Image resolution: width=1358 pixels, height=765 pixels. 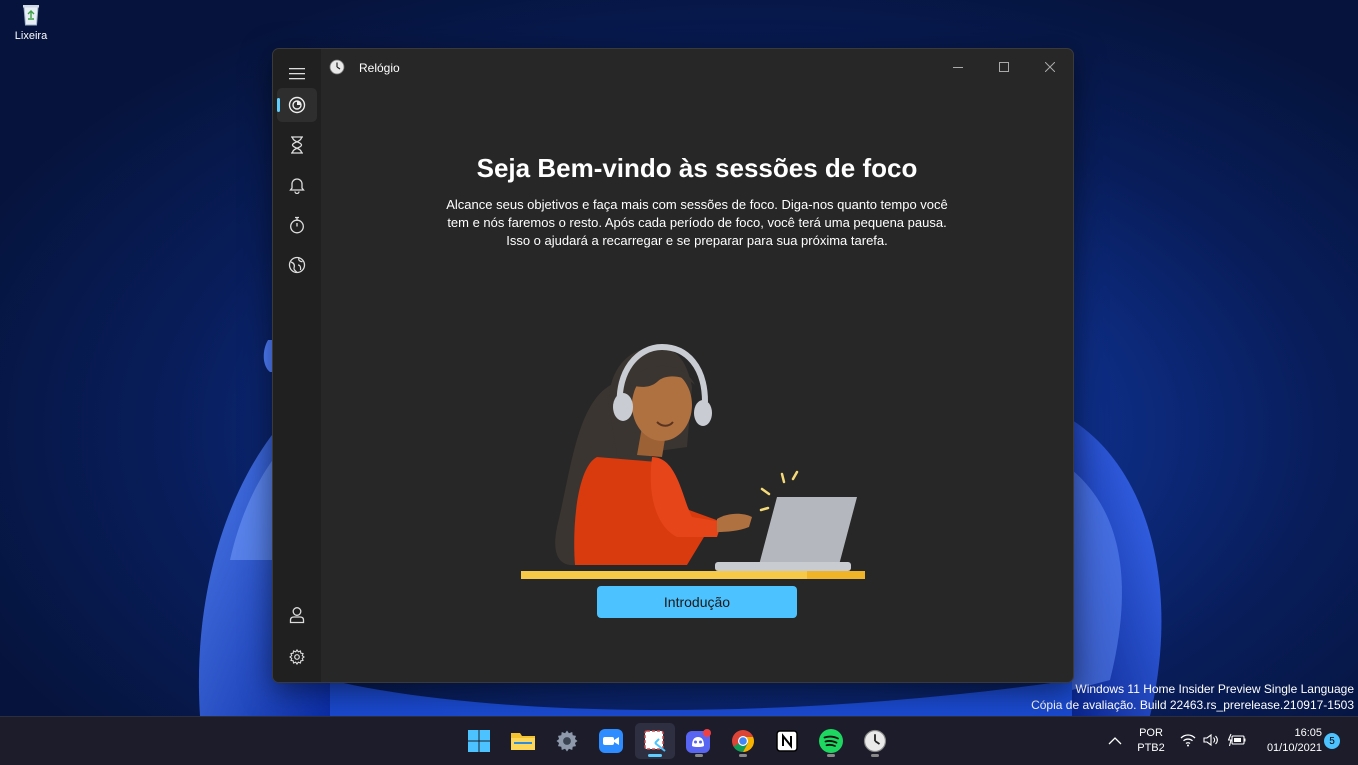 I want to click on discord-icon, so click(x=698, y=741).